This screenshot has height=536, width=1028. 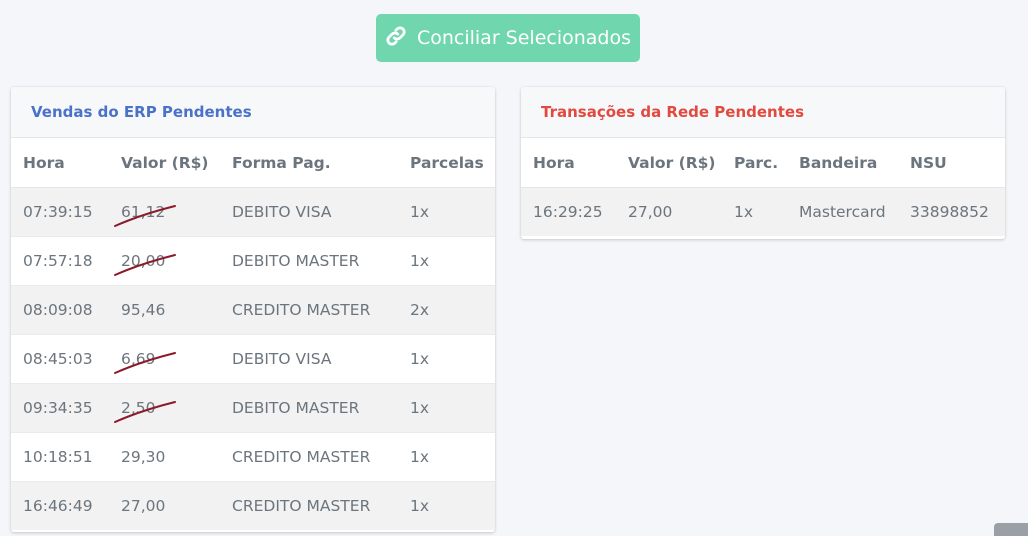 I want to click on erp-cell-hora-text: 08:09:08, so click(x=58, y=310).